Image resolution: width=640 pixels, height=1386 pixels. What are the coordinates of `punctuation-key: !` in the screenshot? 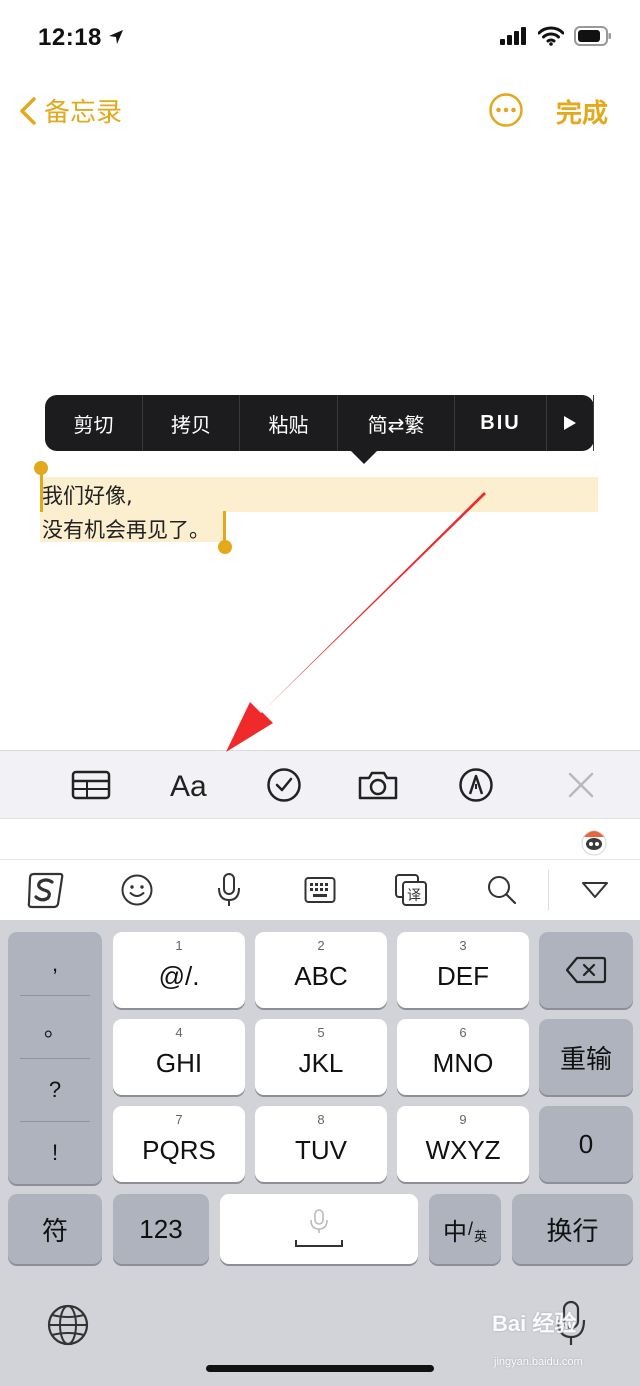 It's located at (55, 1152).